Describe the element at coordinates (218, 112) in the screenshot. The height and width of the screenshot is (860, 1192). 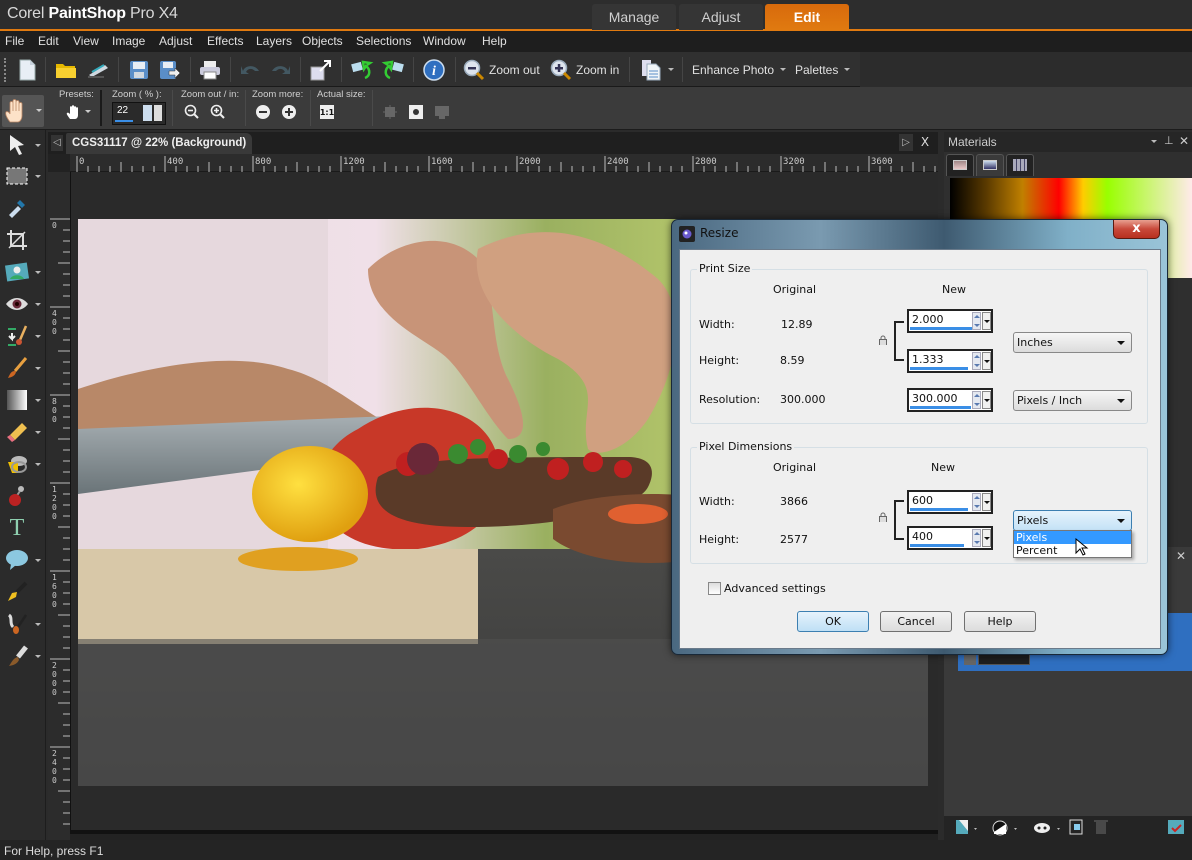
I see `zoom-in-small-button` at that location.